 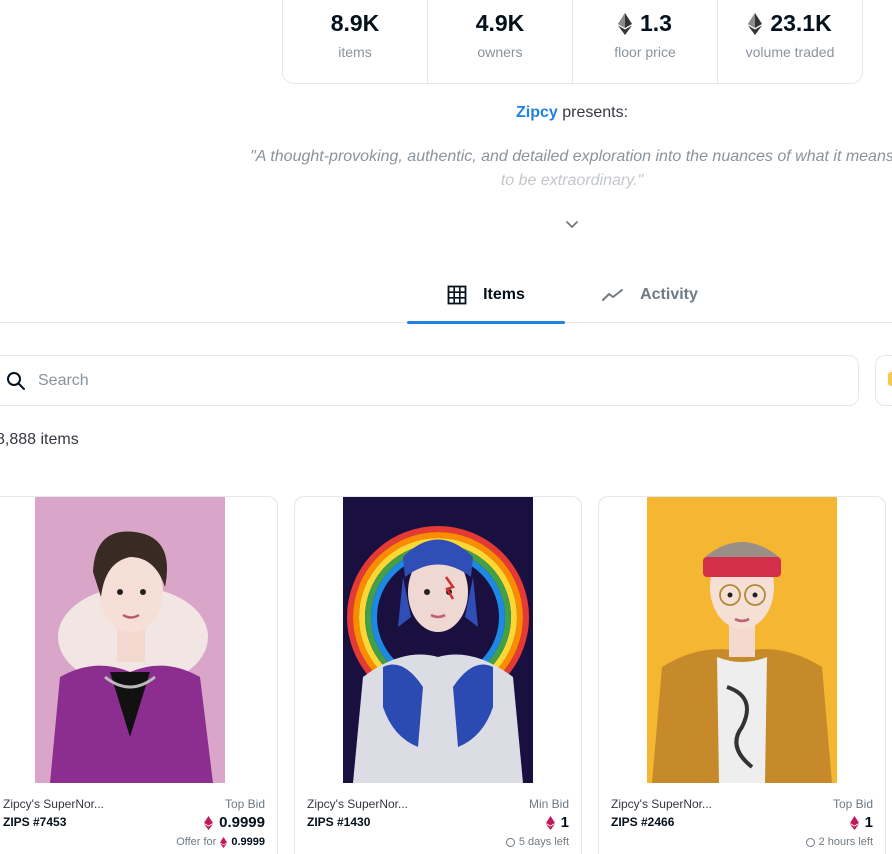 I want to click on token-id: ZIPS #1430, so click(x=339, y=822).